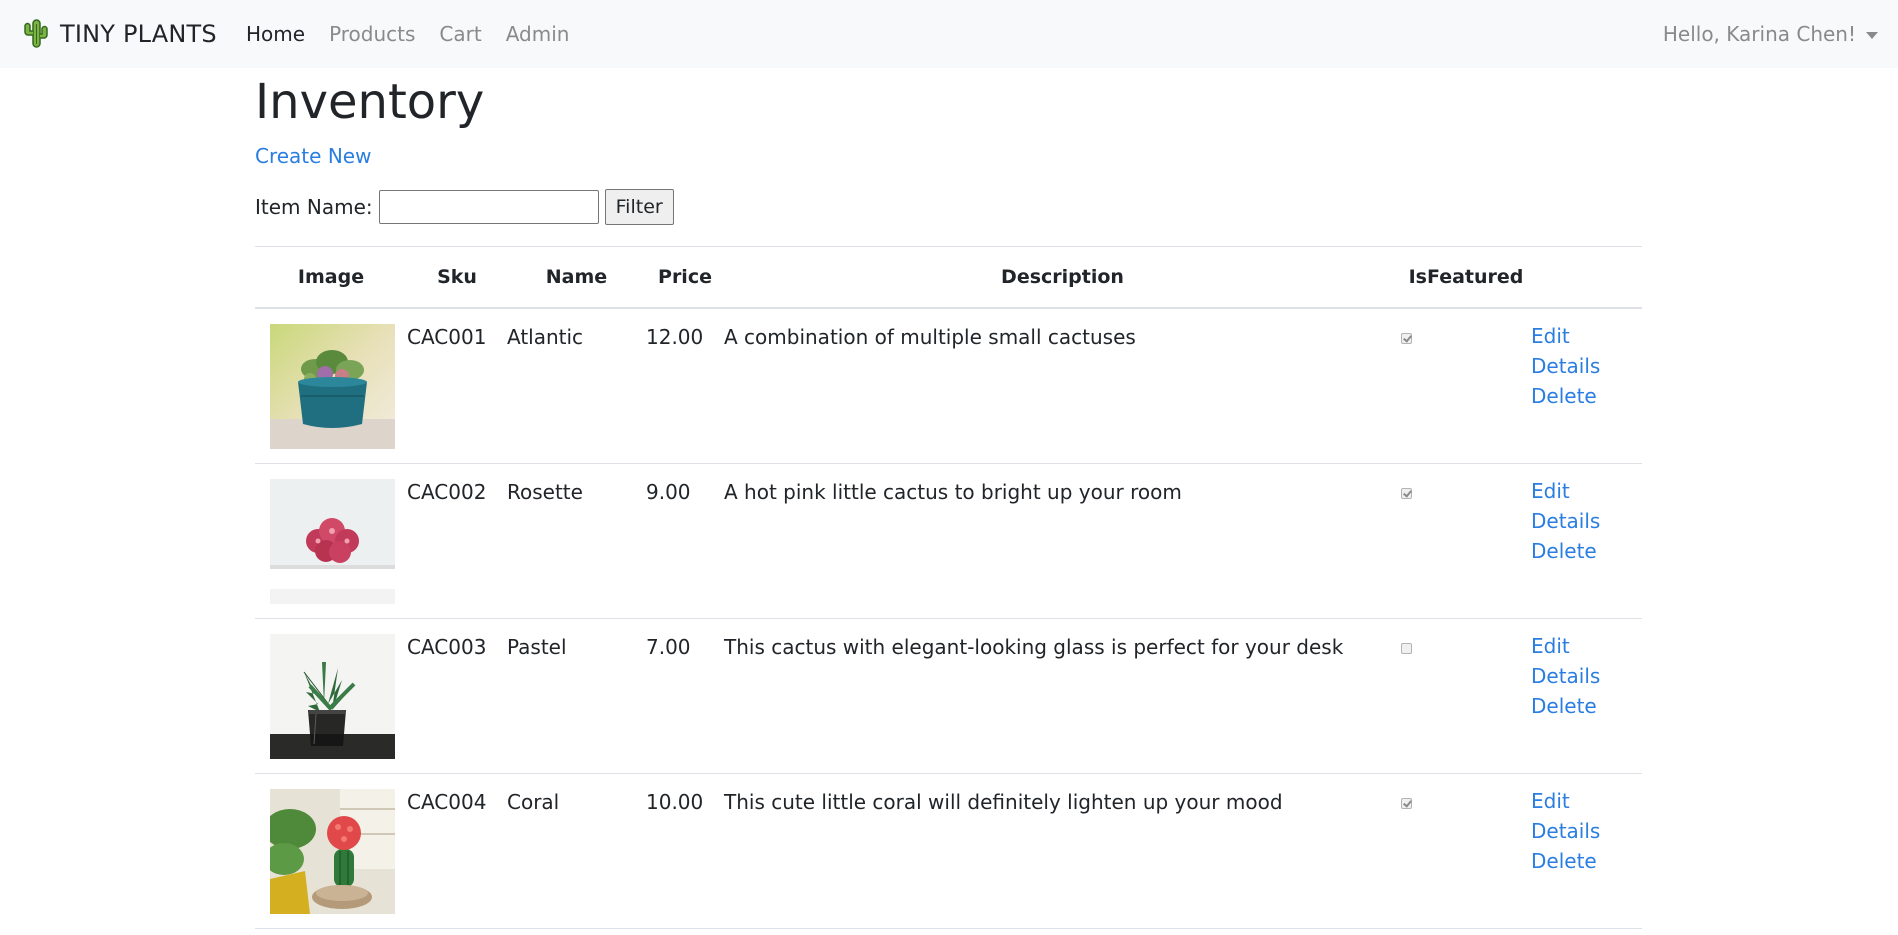 The height and width of the screenshot is (935, 1898). Describe the element at coordinates (576, 386) in the screenshot. I see `cell-name: Atlantic` at that location.